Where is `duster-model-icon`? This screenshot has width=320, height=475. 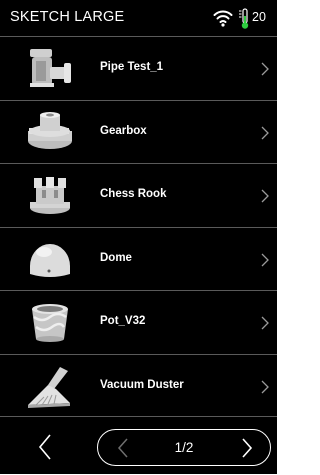
duster-model-icon is located at coordinates (49, 387).